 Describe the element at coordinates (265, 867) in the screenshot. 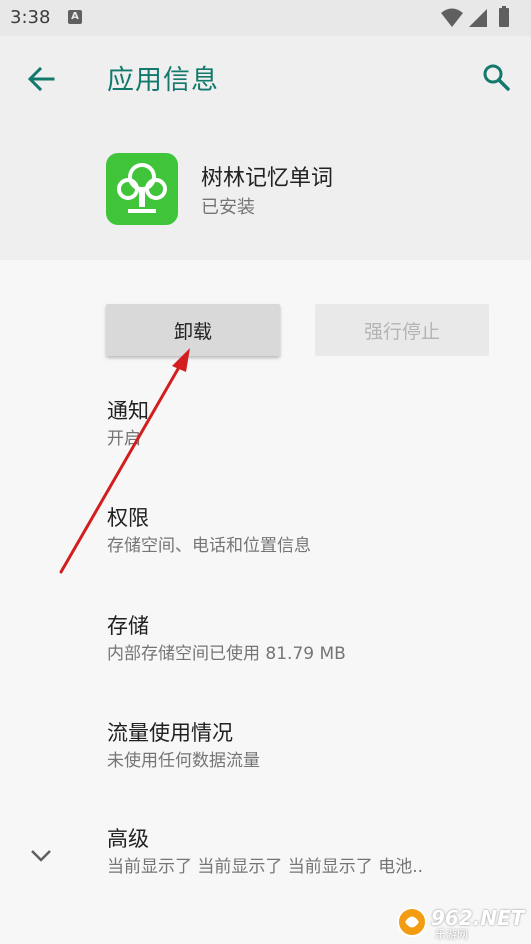

I see `setting-subtitle: 当前显示了 当前显示了 当前显示了 电池..` at that location.